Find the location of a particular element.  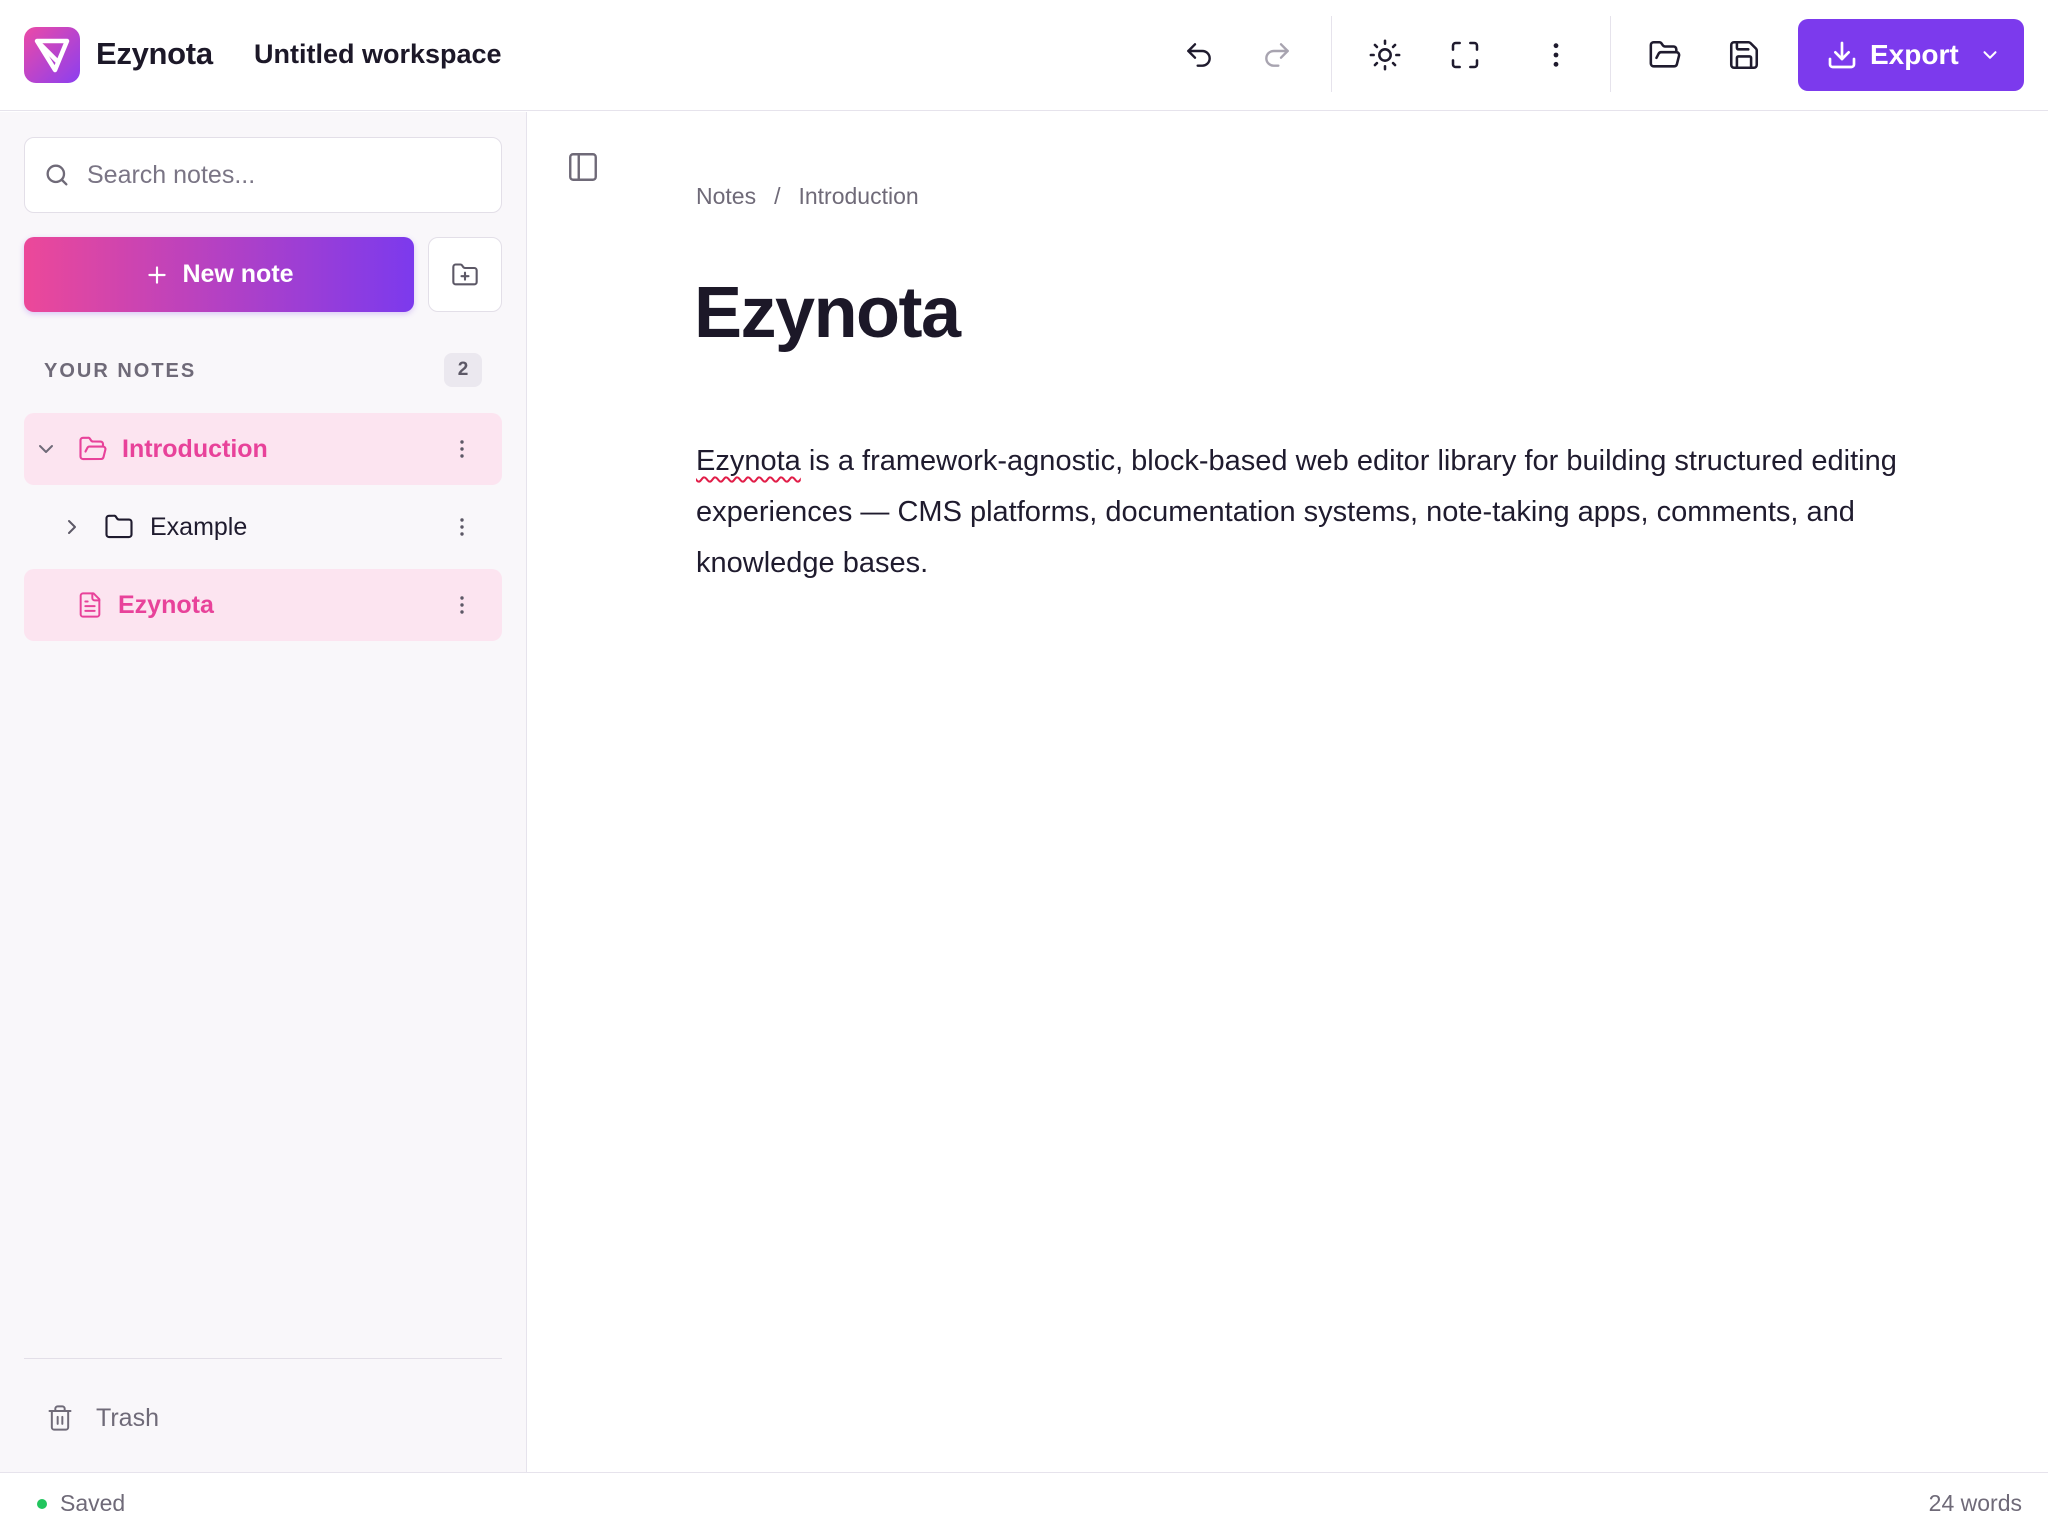

fullscreen-icon is located at coordinates (1465, 55).